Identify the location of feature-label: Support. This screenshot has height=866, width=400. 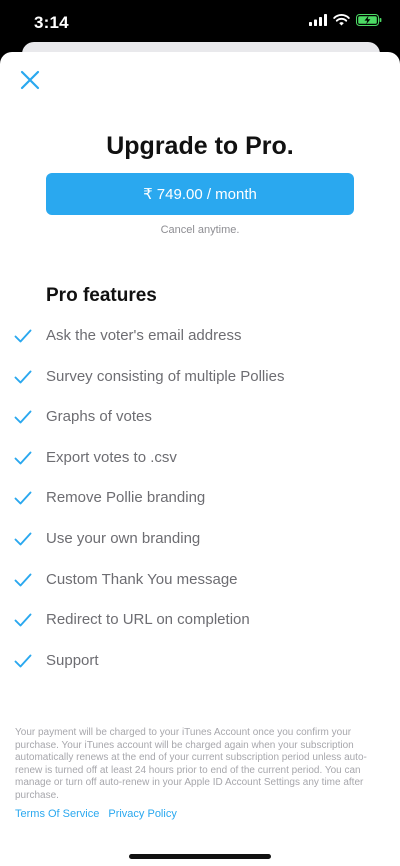
(72, 660).